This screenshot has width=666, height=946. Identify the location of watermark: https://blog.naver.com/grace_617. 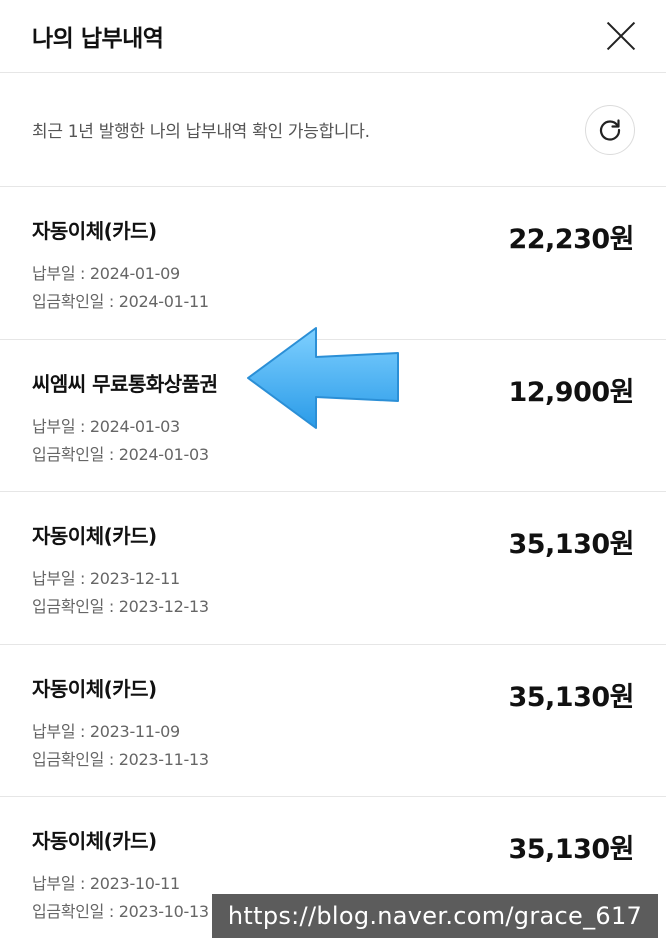
(435, 916).